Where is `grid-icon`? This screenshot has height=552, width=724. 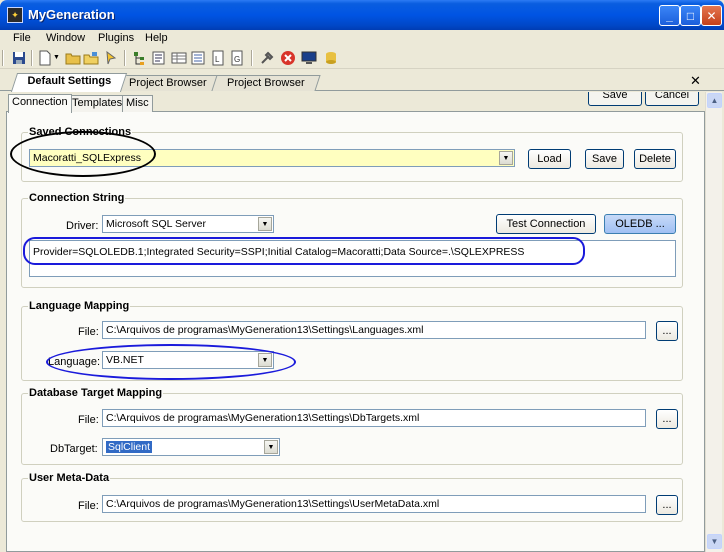
grid-icon is located at coordinates (179, 58).